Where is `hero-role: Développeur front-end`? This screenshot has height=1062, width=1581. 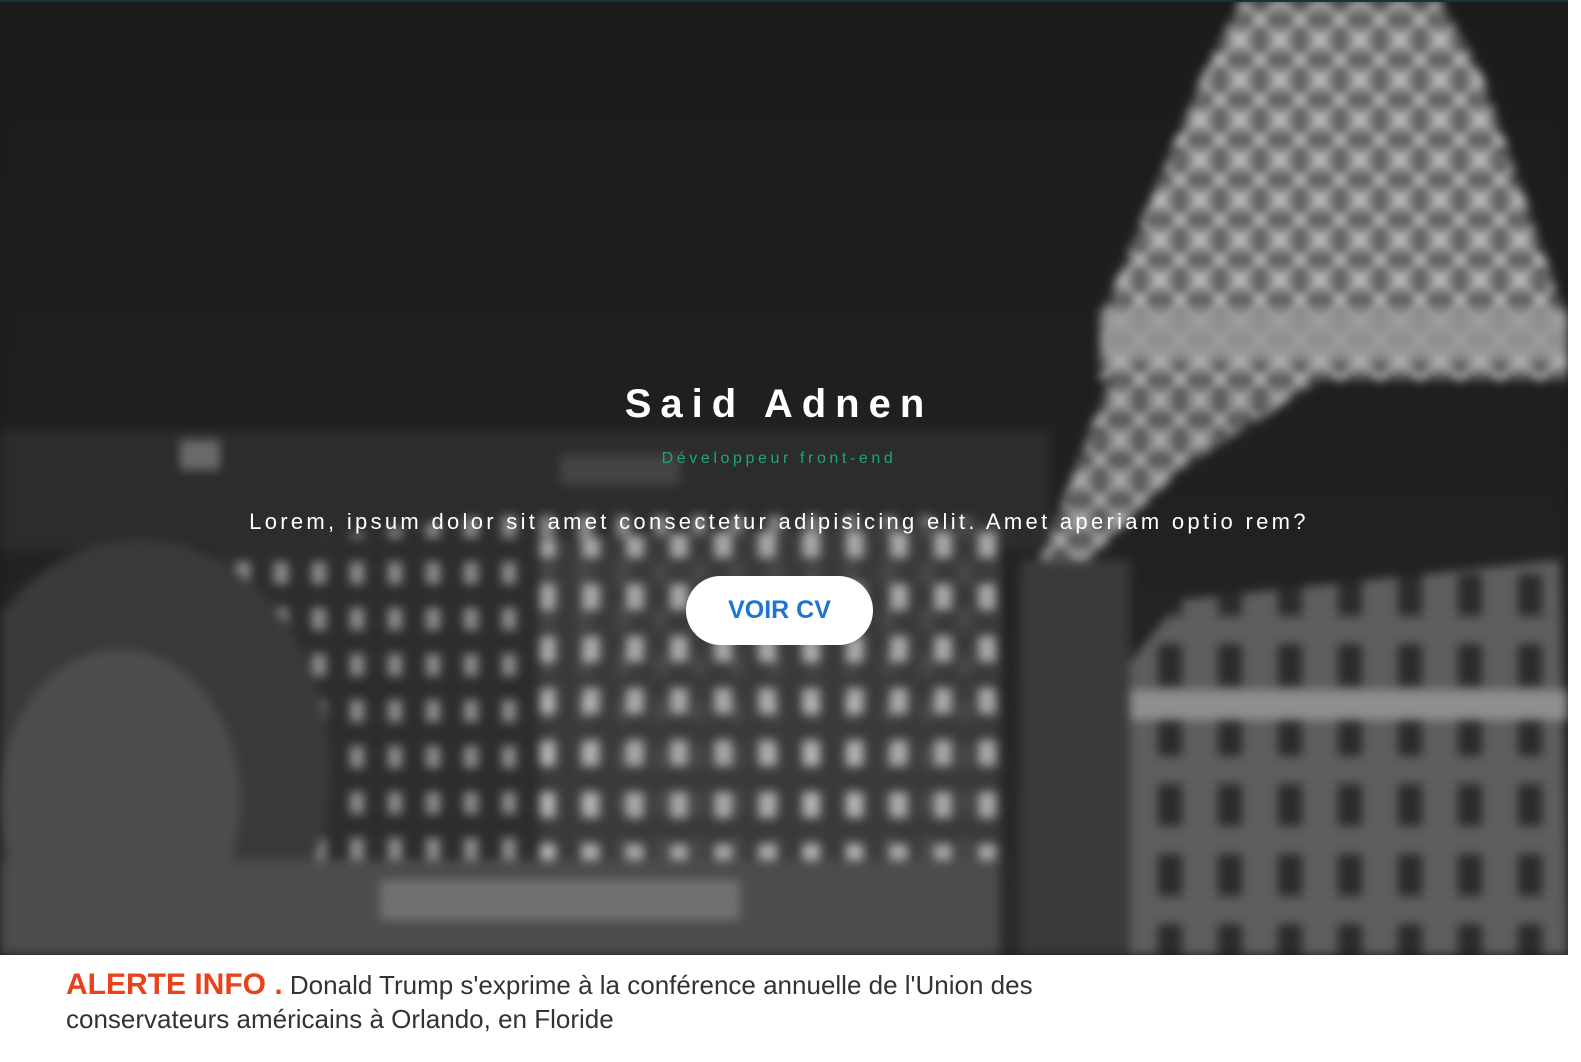 hero-role: Développeur front-end is located at coordinates (779, 458).